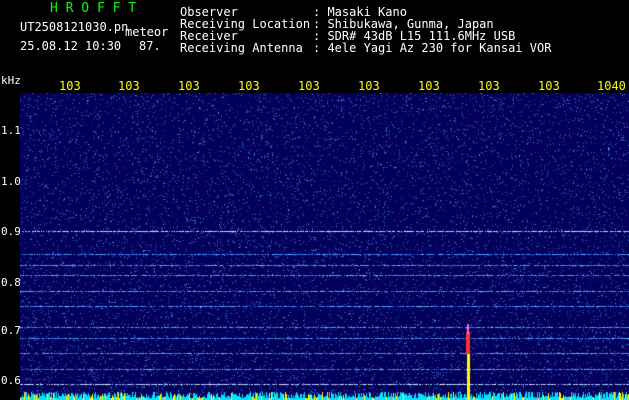 This screenshot has width=629, height=400. What do you see at coordinates (11, 380) in the screenshot?
I see `y-tick-label: 0.6` at bounding box center [11, 380].